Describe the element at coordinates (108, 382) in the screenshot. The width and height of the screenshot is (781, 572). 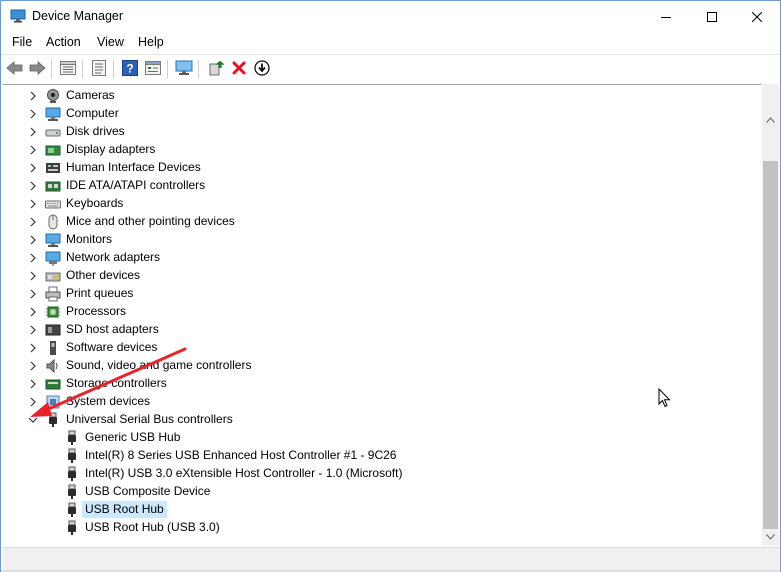
I see `annotation-arrow-icon` at that location.